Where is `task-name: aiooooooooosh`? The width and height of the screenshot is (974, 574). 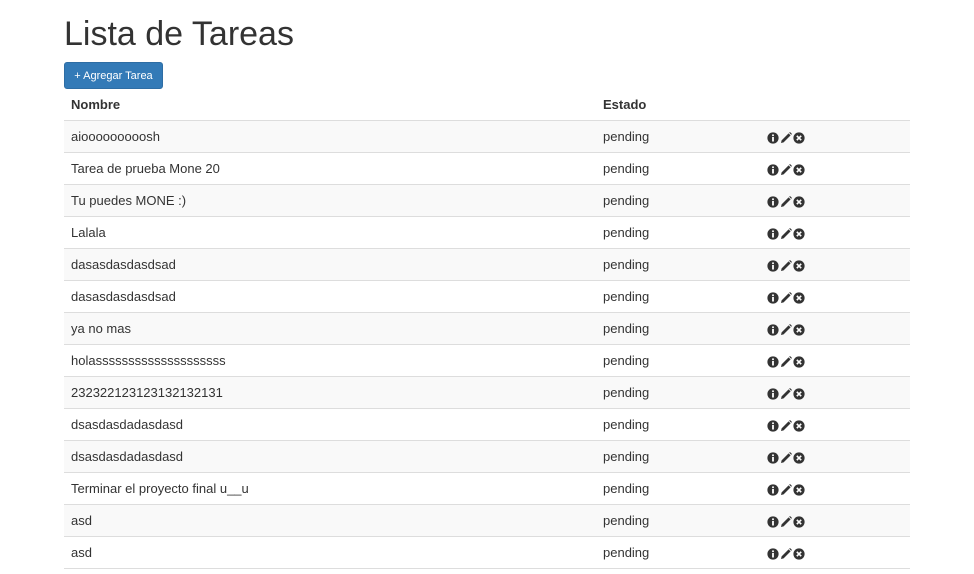
task-name: aiooooooooosh is located at coordinates (330, 136).